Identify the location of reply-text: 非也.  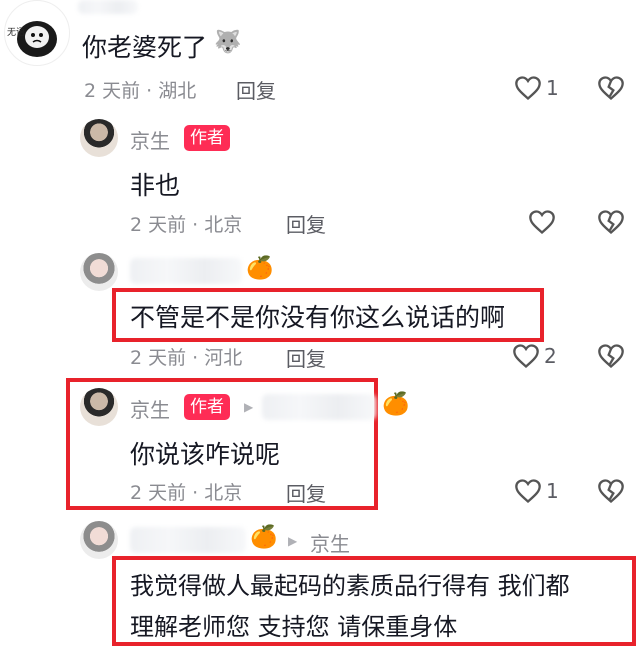
(155, 185).